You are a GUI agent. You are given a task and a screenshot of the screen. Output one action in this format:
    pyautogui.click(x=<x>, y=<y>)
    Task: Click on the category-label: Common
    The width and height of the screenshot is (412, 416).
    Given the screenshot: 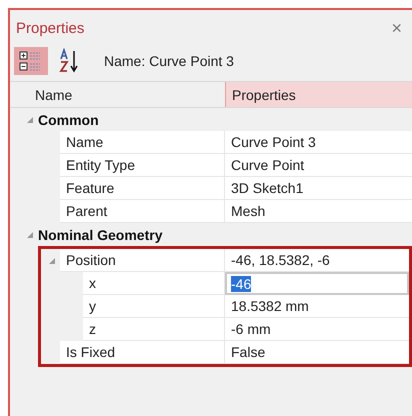 What is the action you would take?
    pyautogui.click(x=68, y=120)
    